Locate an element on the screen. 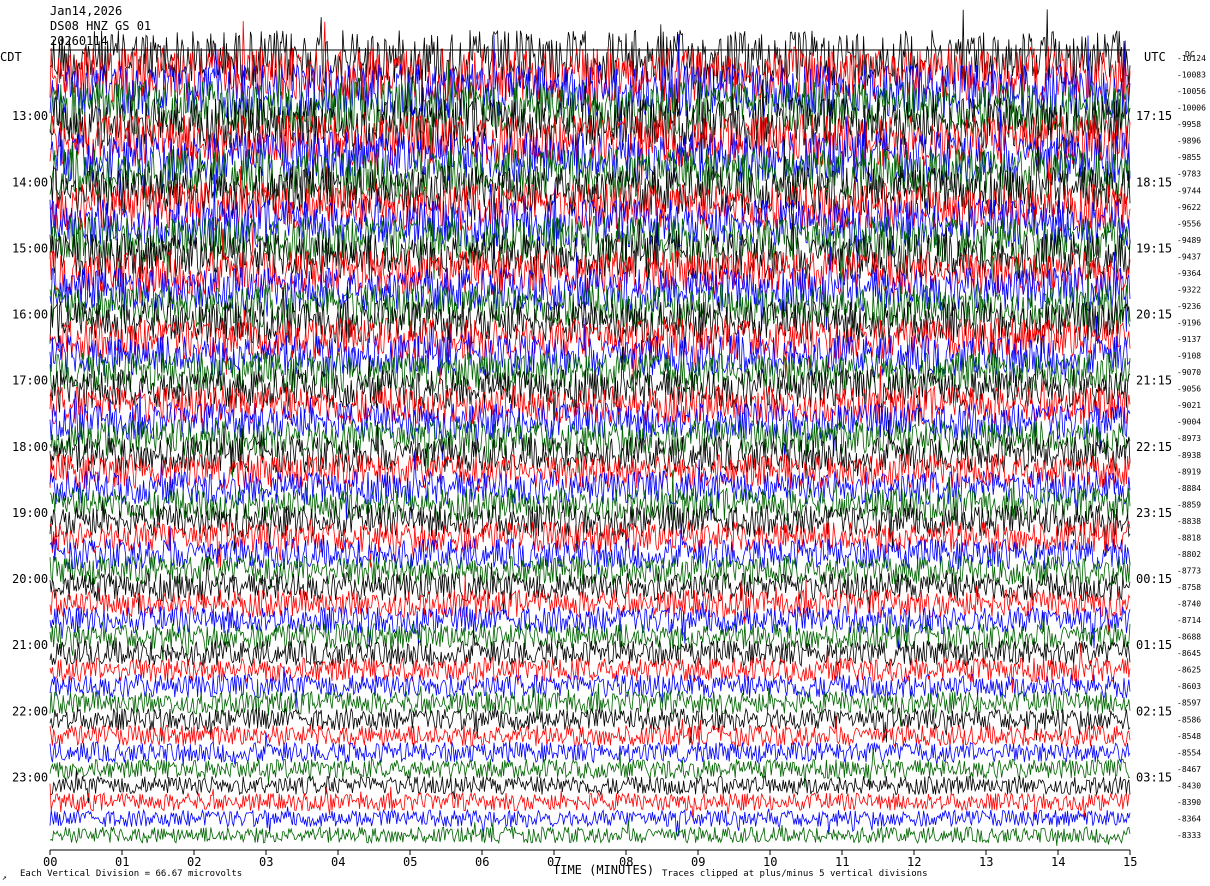  x-axis-title: TIME (MINUTES) is located at coordinates (603, 870).